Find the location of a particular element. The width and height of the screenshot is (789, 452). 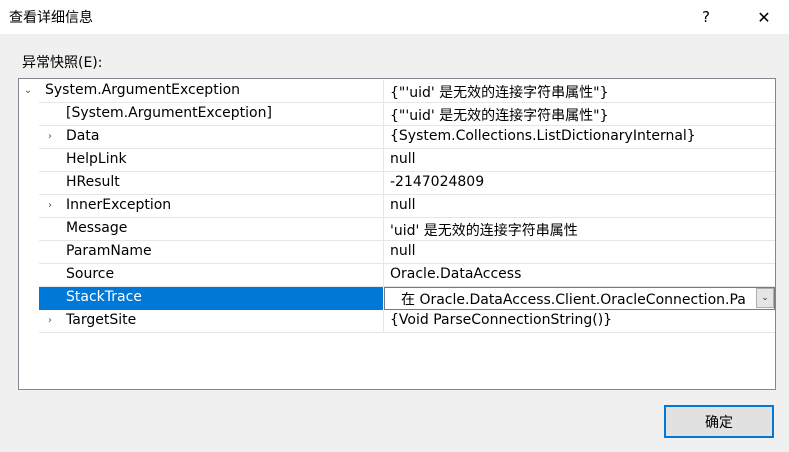

grid-row: Source Oracle.DataAccess is located at coordinates (397, 275).